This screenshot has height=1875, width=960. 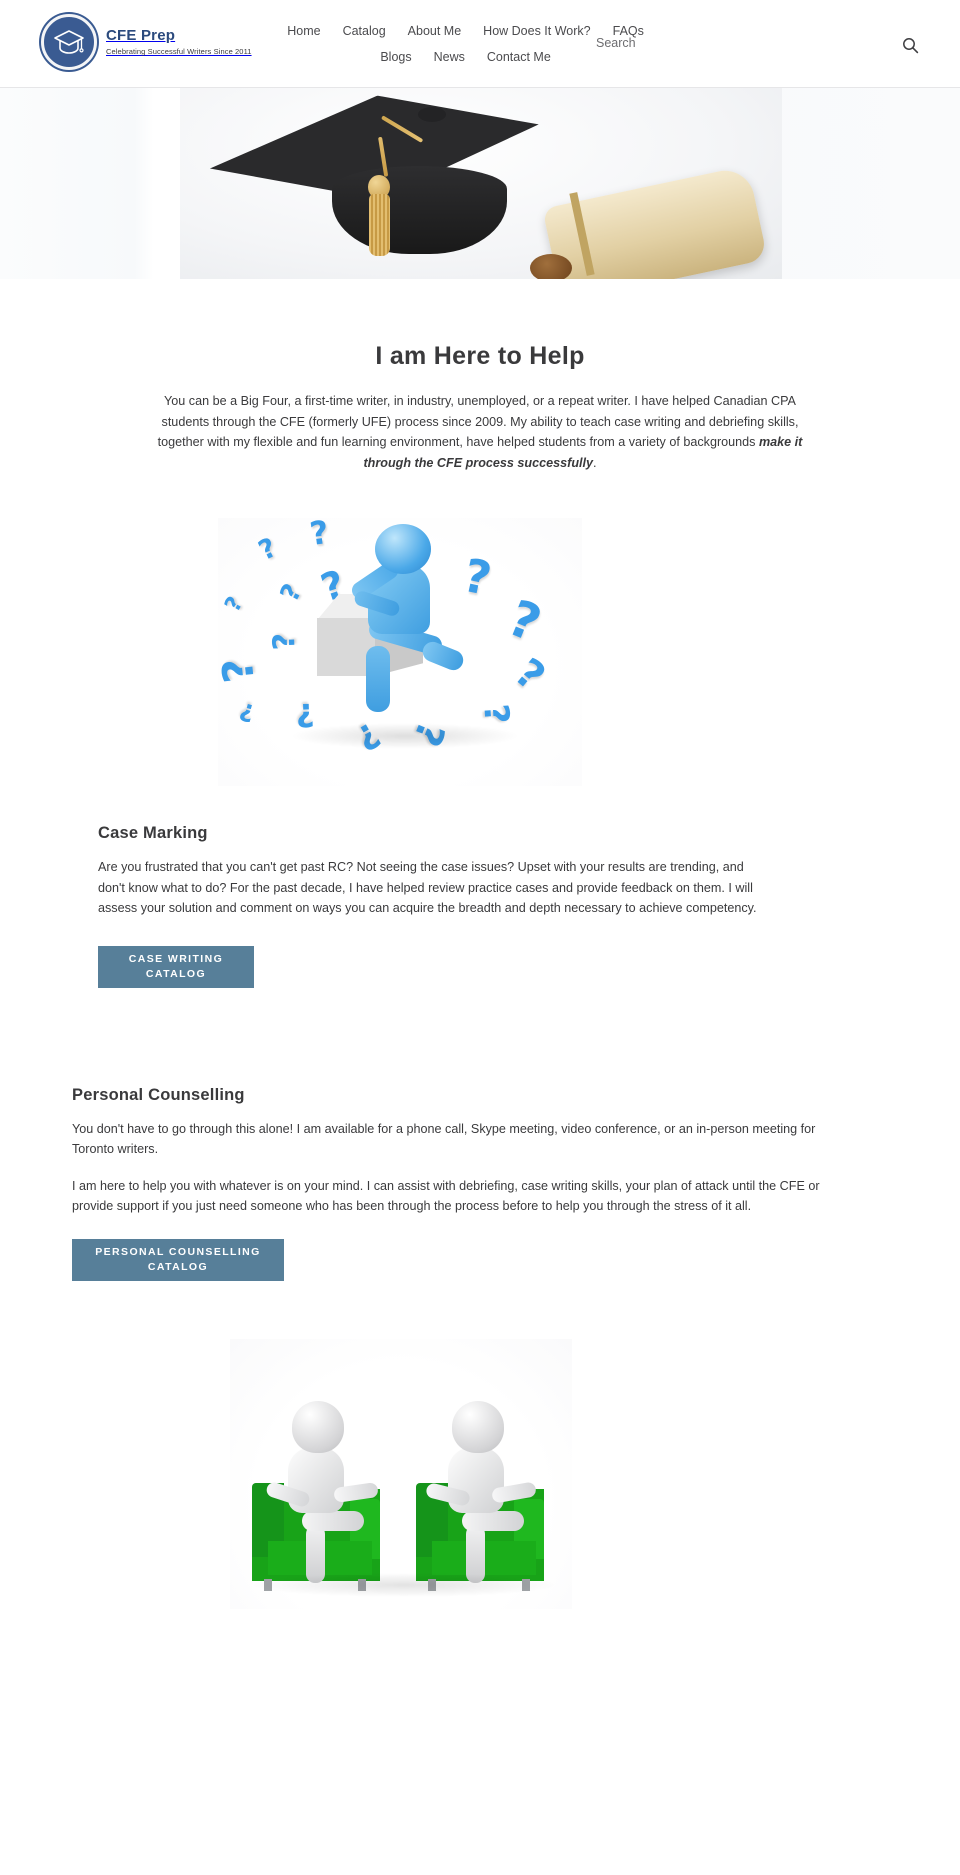 What do you see at coordinates (69, 42) in the screenshot?
I see `graduation-cap-icon` at bounding box center [69, 42].